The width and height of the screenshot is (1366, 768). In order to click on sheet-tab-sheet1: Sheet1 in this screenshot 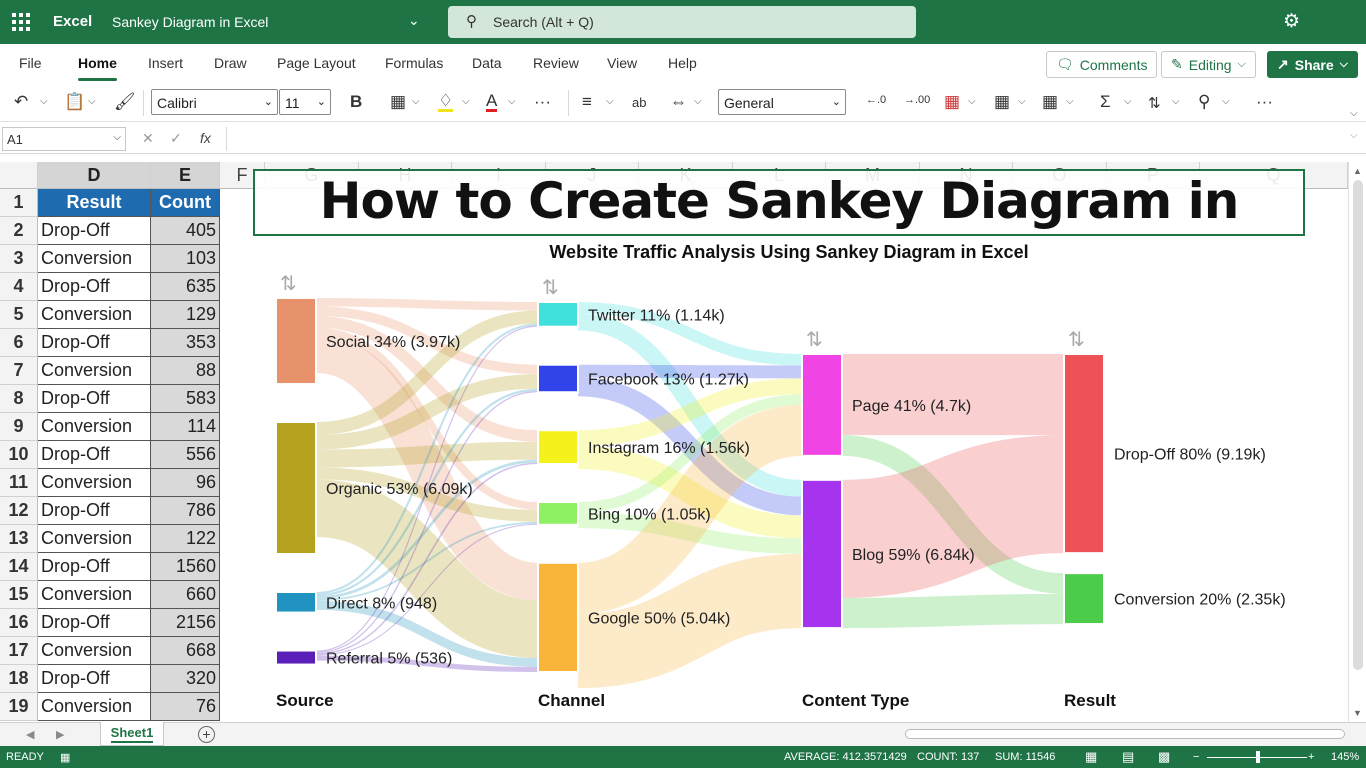, I will do `click(132, 734)`.